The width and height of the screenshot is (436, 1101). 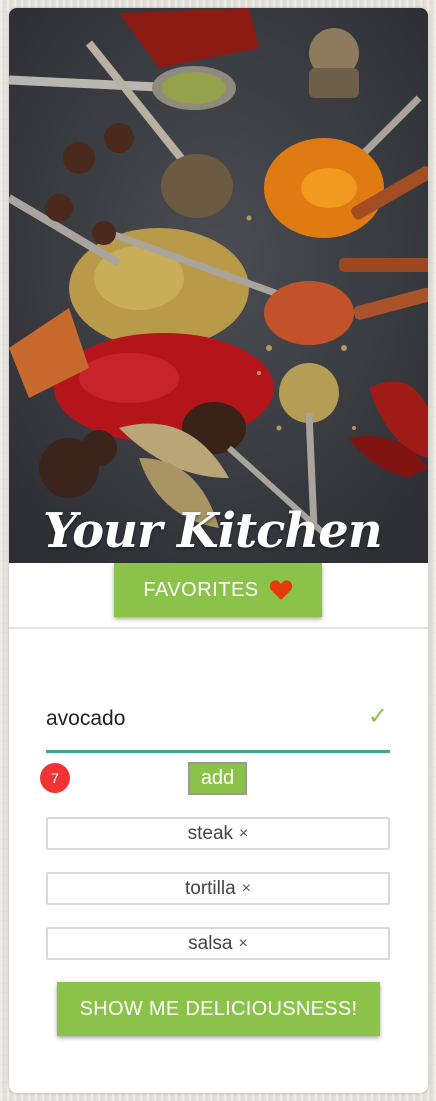 I want to click on ingredient-chip-tortilla: tortilla ×, so click(x=218, y=888).